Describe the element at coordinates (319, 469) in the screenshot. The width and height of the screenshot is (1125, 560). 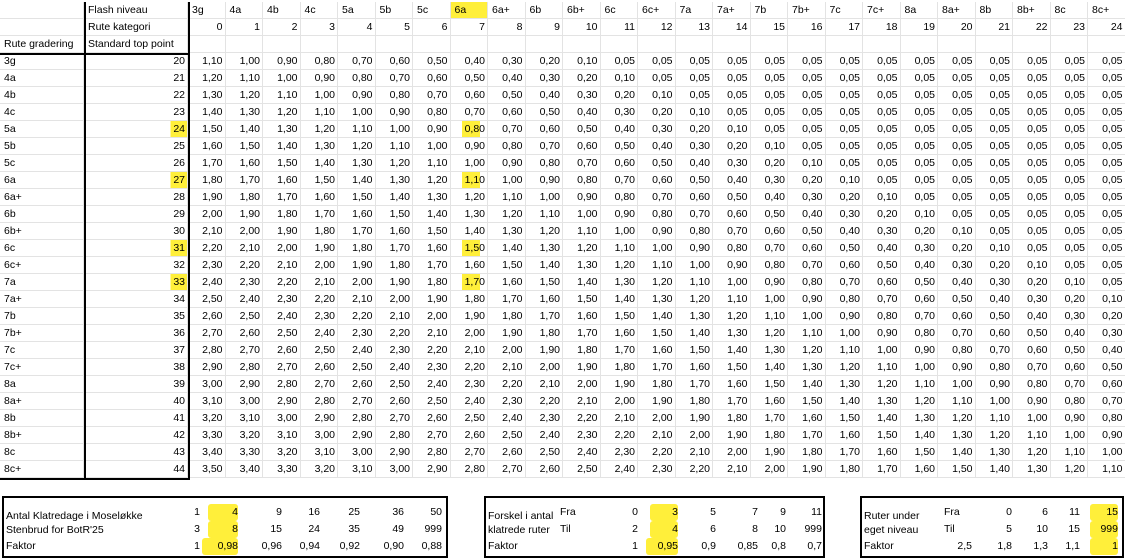
I see `factor-cell: 3,20` at that location.